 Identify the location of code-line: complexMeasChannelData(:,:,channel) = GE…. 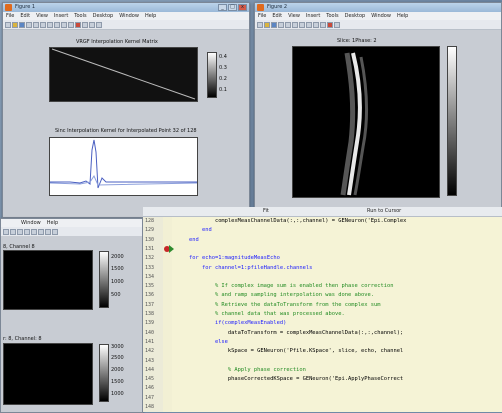
(291, 221).